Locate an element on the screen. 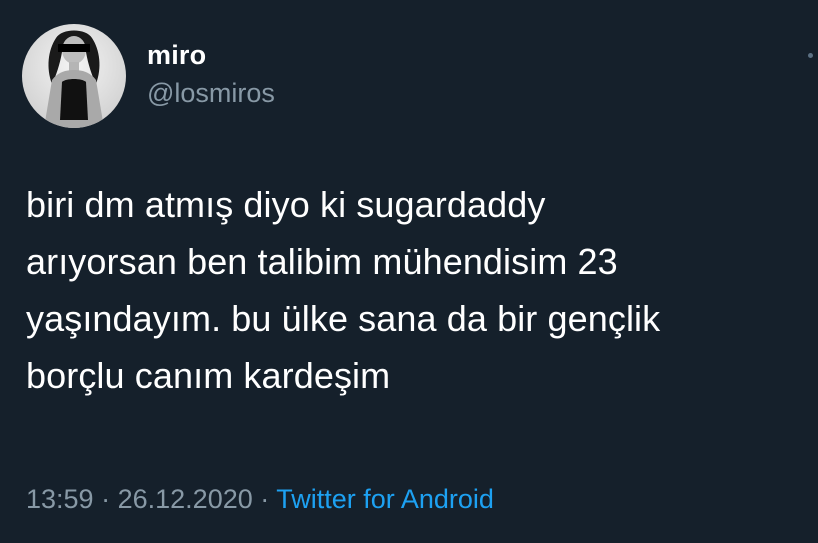 This screenshot has width=818, height=543. tweet-line: arıyorsan ben talibim mühendisim 23 is located at coordinates (322, 261).